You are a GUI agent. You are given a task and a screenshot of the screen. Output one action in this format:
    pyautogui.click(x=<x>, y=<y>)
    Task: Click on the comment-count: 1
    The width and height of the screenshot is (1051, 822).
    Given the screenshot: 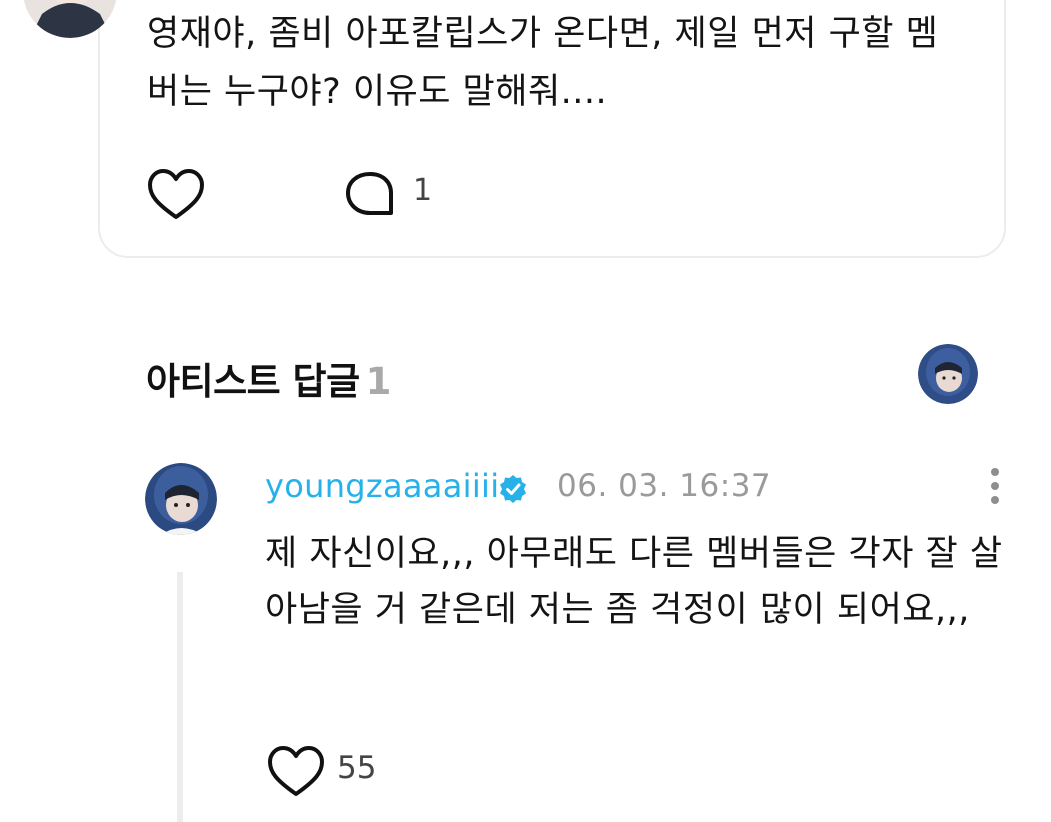 What is the action you would take?
    pyautogui.click(x=423, y=190)
    